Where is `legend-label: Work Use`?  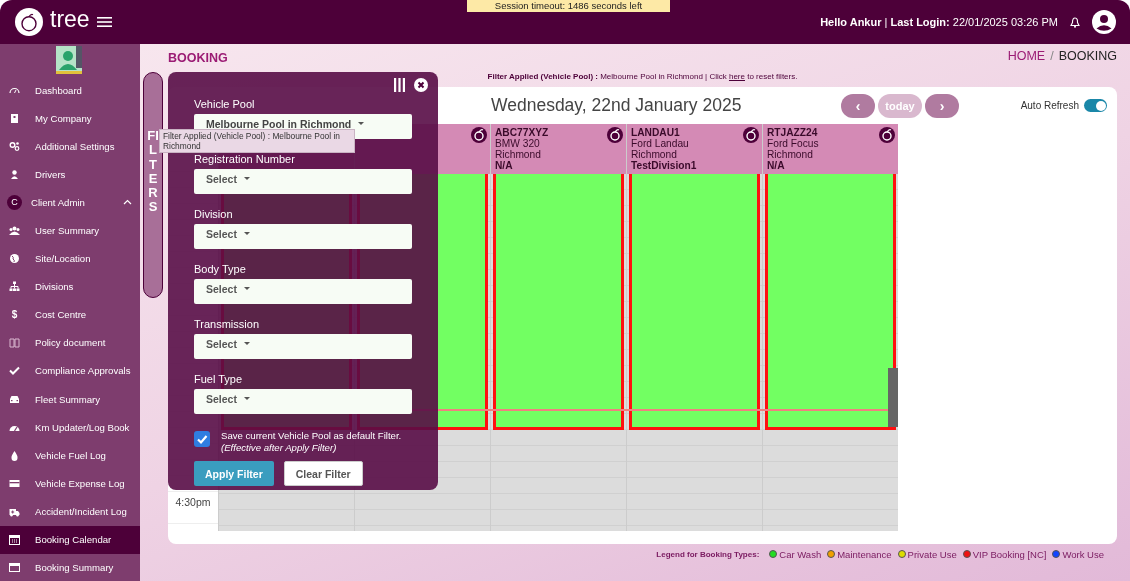
legend-label: Work Use is located at coordinates (1083, 554).